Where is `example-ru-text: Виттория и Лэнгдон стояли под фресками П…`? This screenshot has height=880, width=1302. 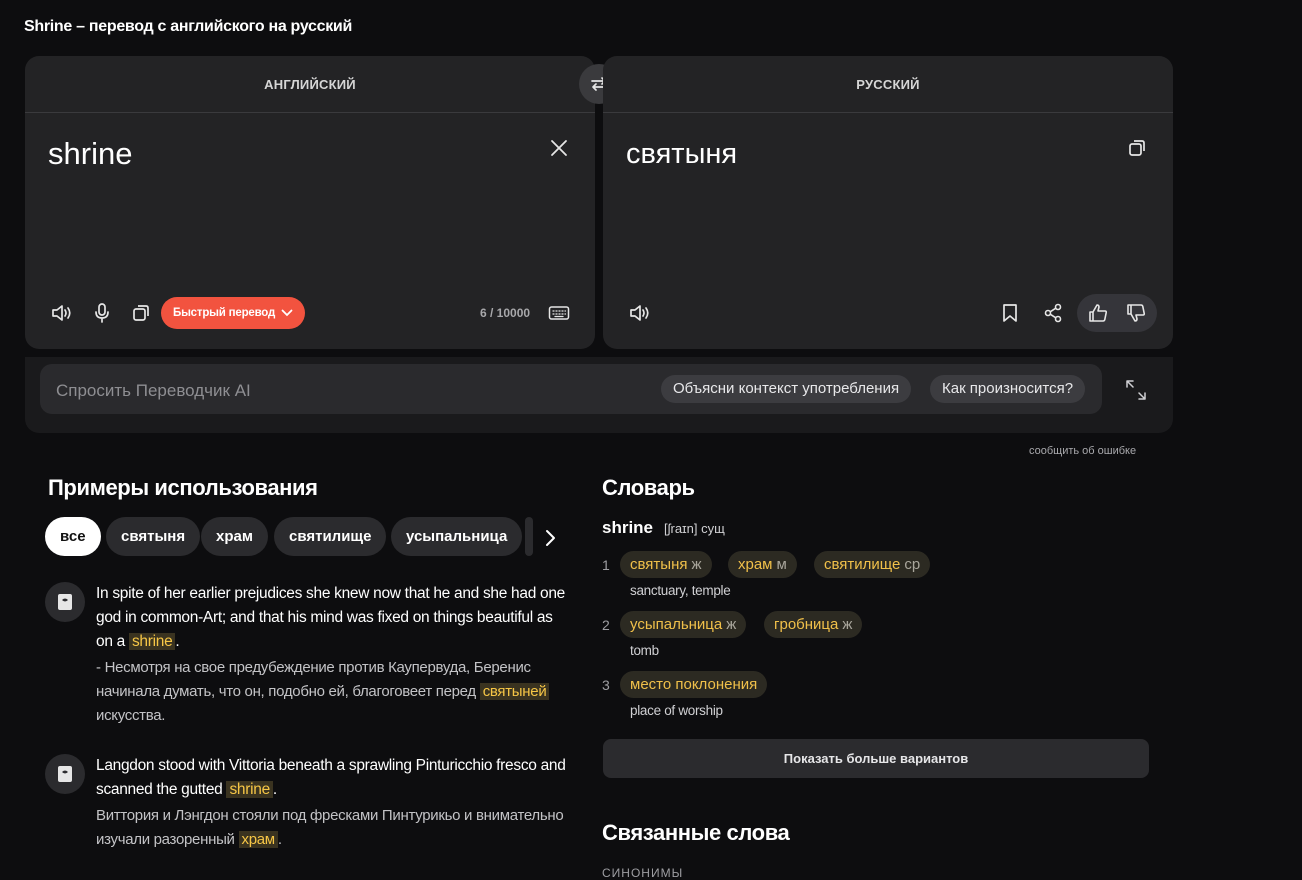 example-ru-text: Виттория и Лэнгдон стояли под фресками П… is located at coordinates (330, 827).